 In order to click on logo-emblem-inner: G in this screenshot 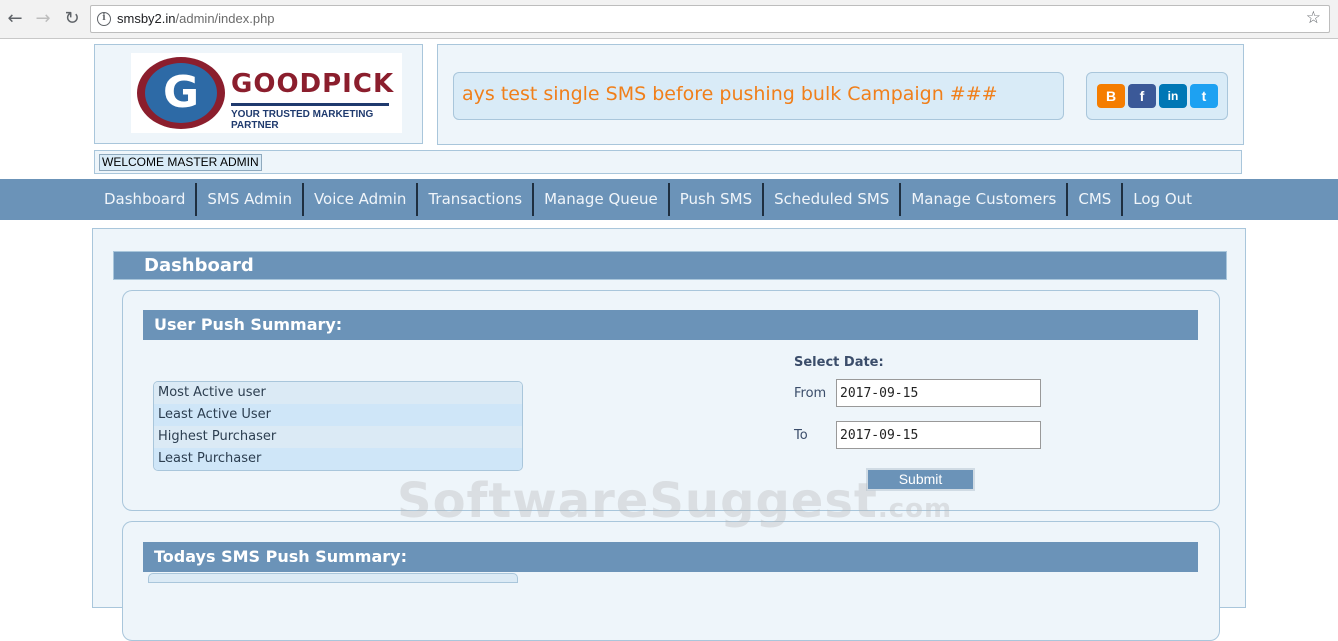, I will do `click(181, 93)`.